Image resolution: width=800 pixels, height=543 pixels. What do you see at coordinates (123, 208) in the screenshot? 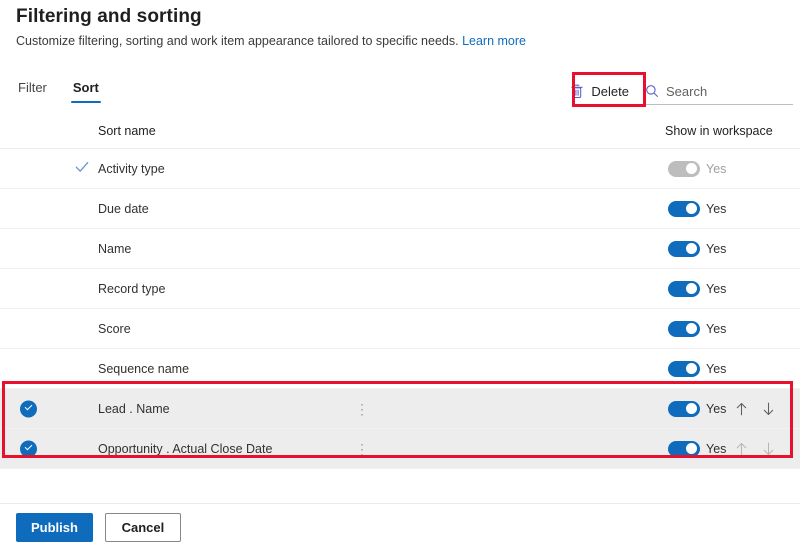
I see `row-label: Due date` at bounding box center [123, 208].